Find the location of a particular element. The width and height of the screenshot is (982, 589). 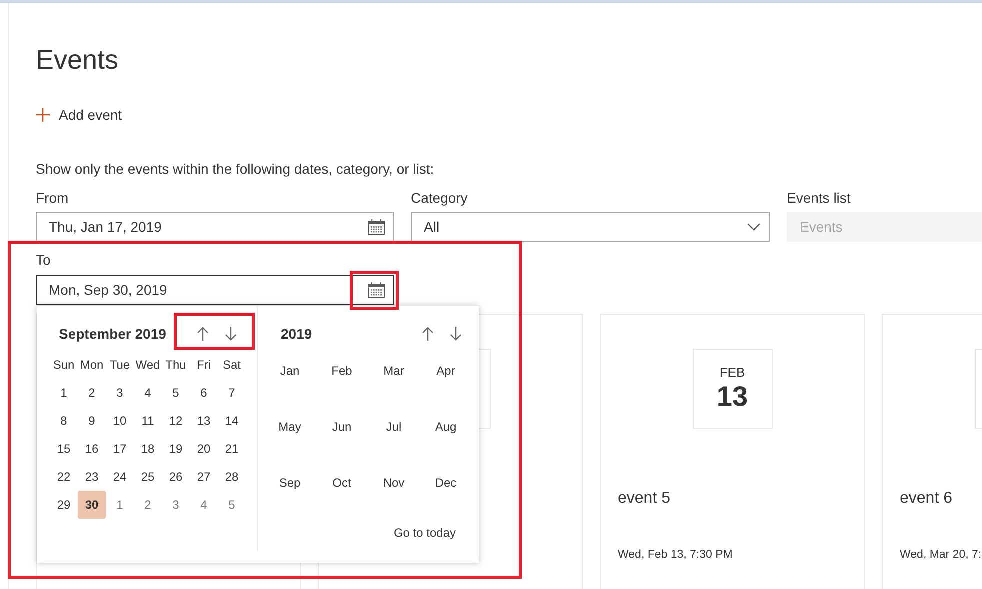

event-title: event 5 is located at coordinates (645, 499).